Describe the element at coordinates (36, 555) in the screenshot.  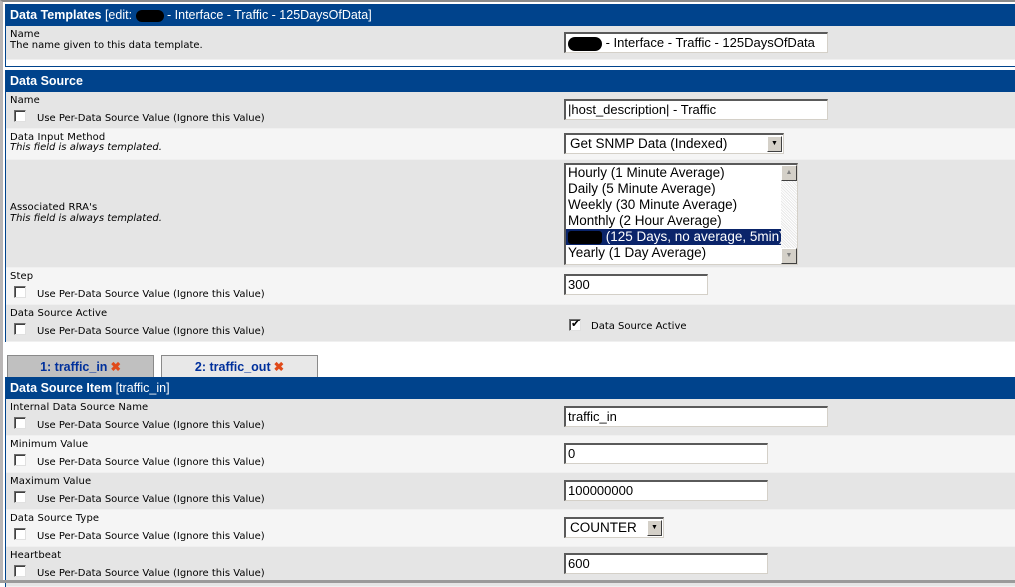
I see `heartbeat-label: Heartbeat` at that location.